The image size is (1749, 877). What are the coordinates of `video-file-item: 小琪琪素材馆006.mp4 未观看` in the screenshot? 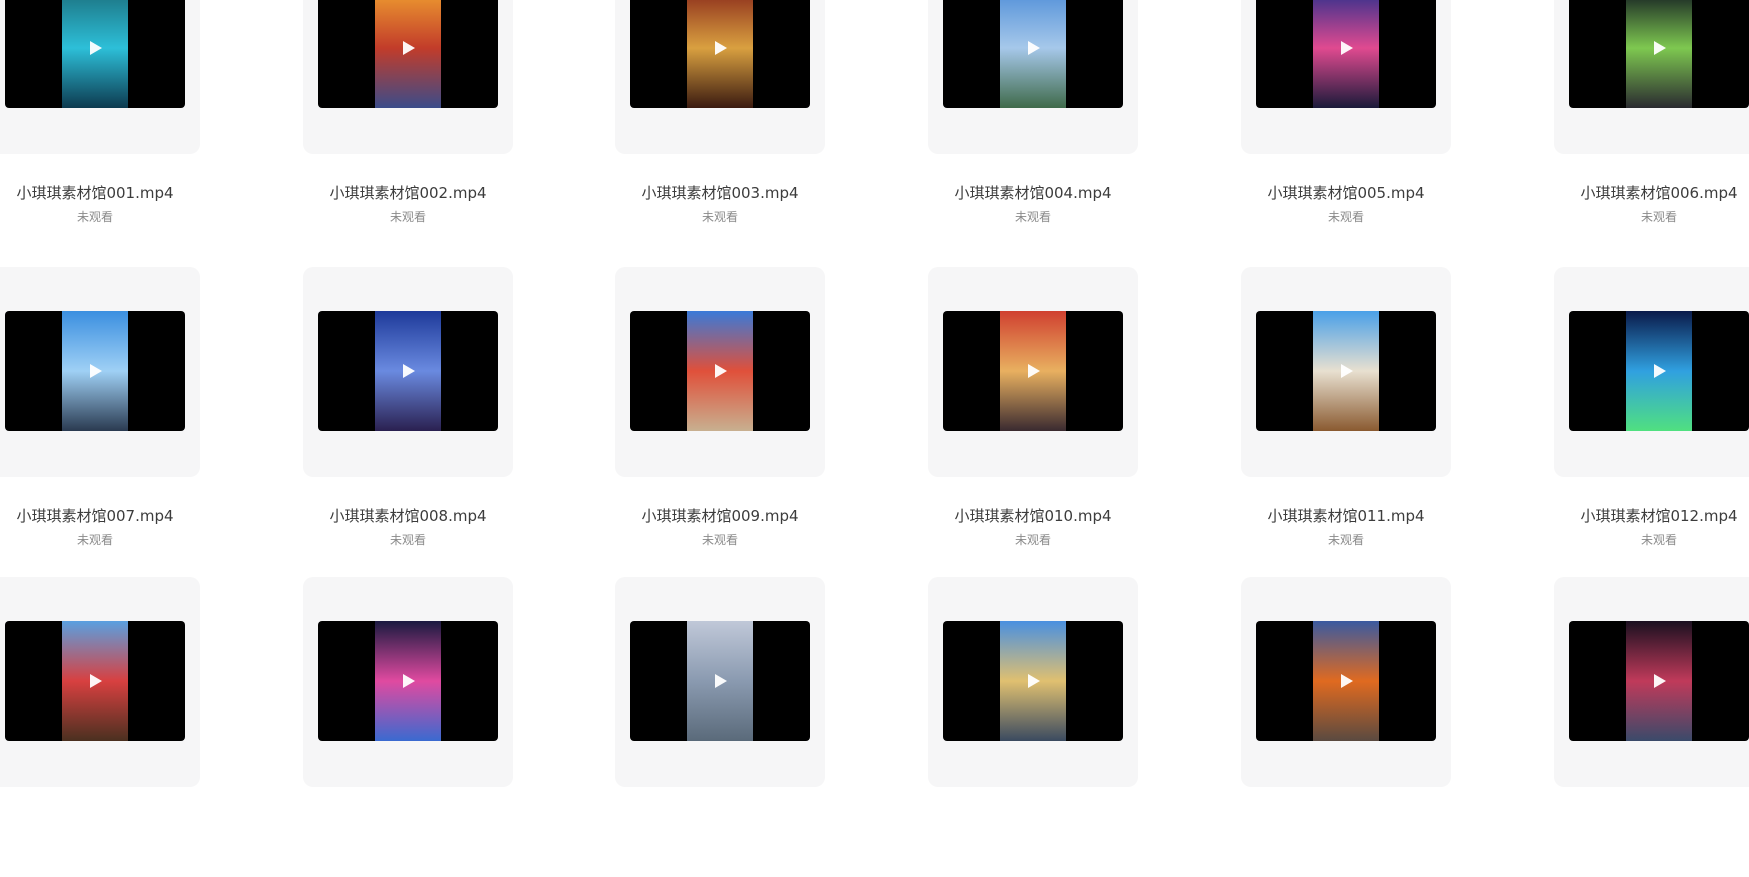 It's located at (1651, 122).